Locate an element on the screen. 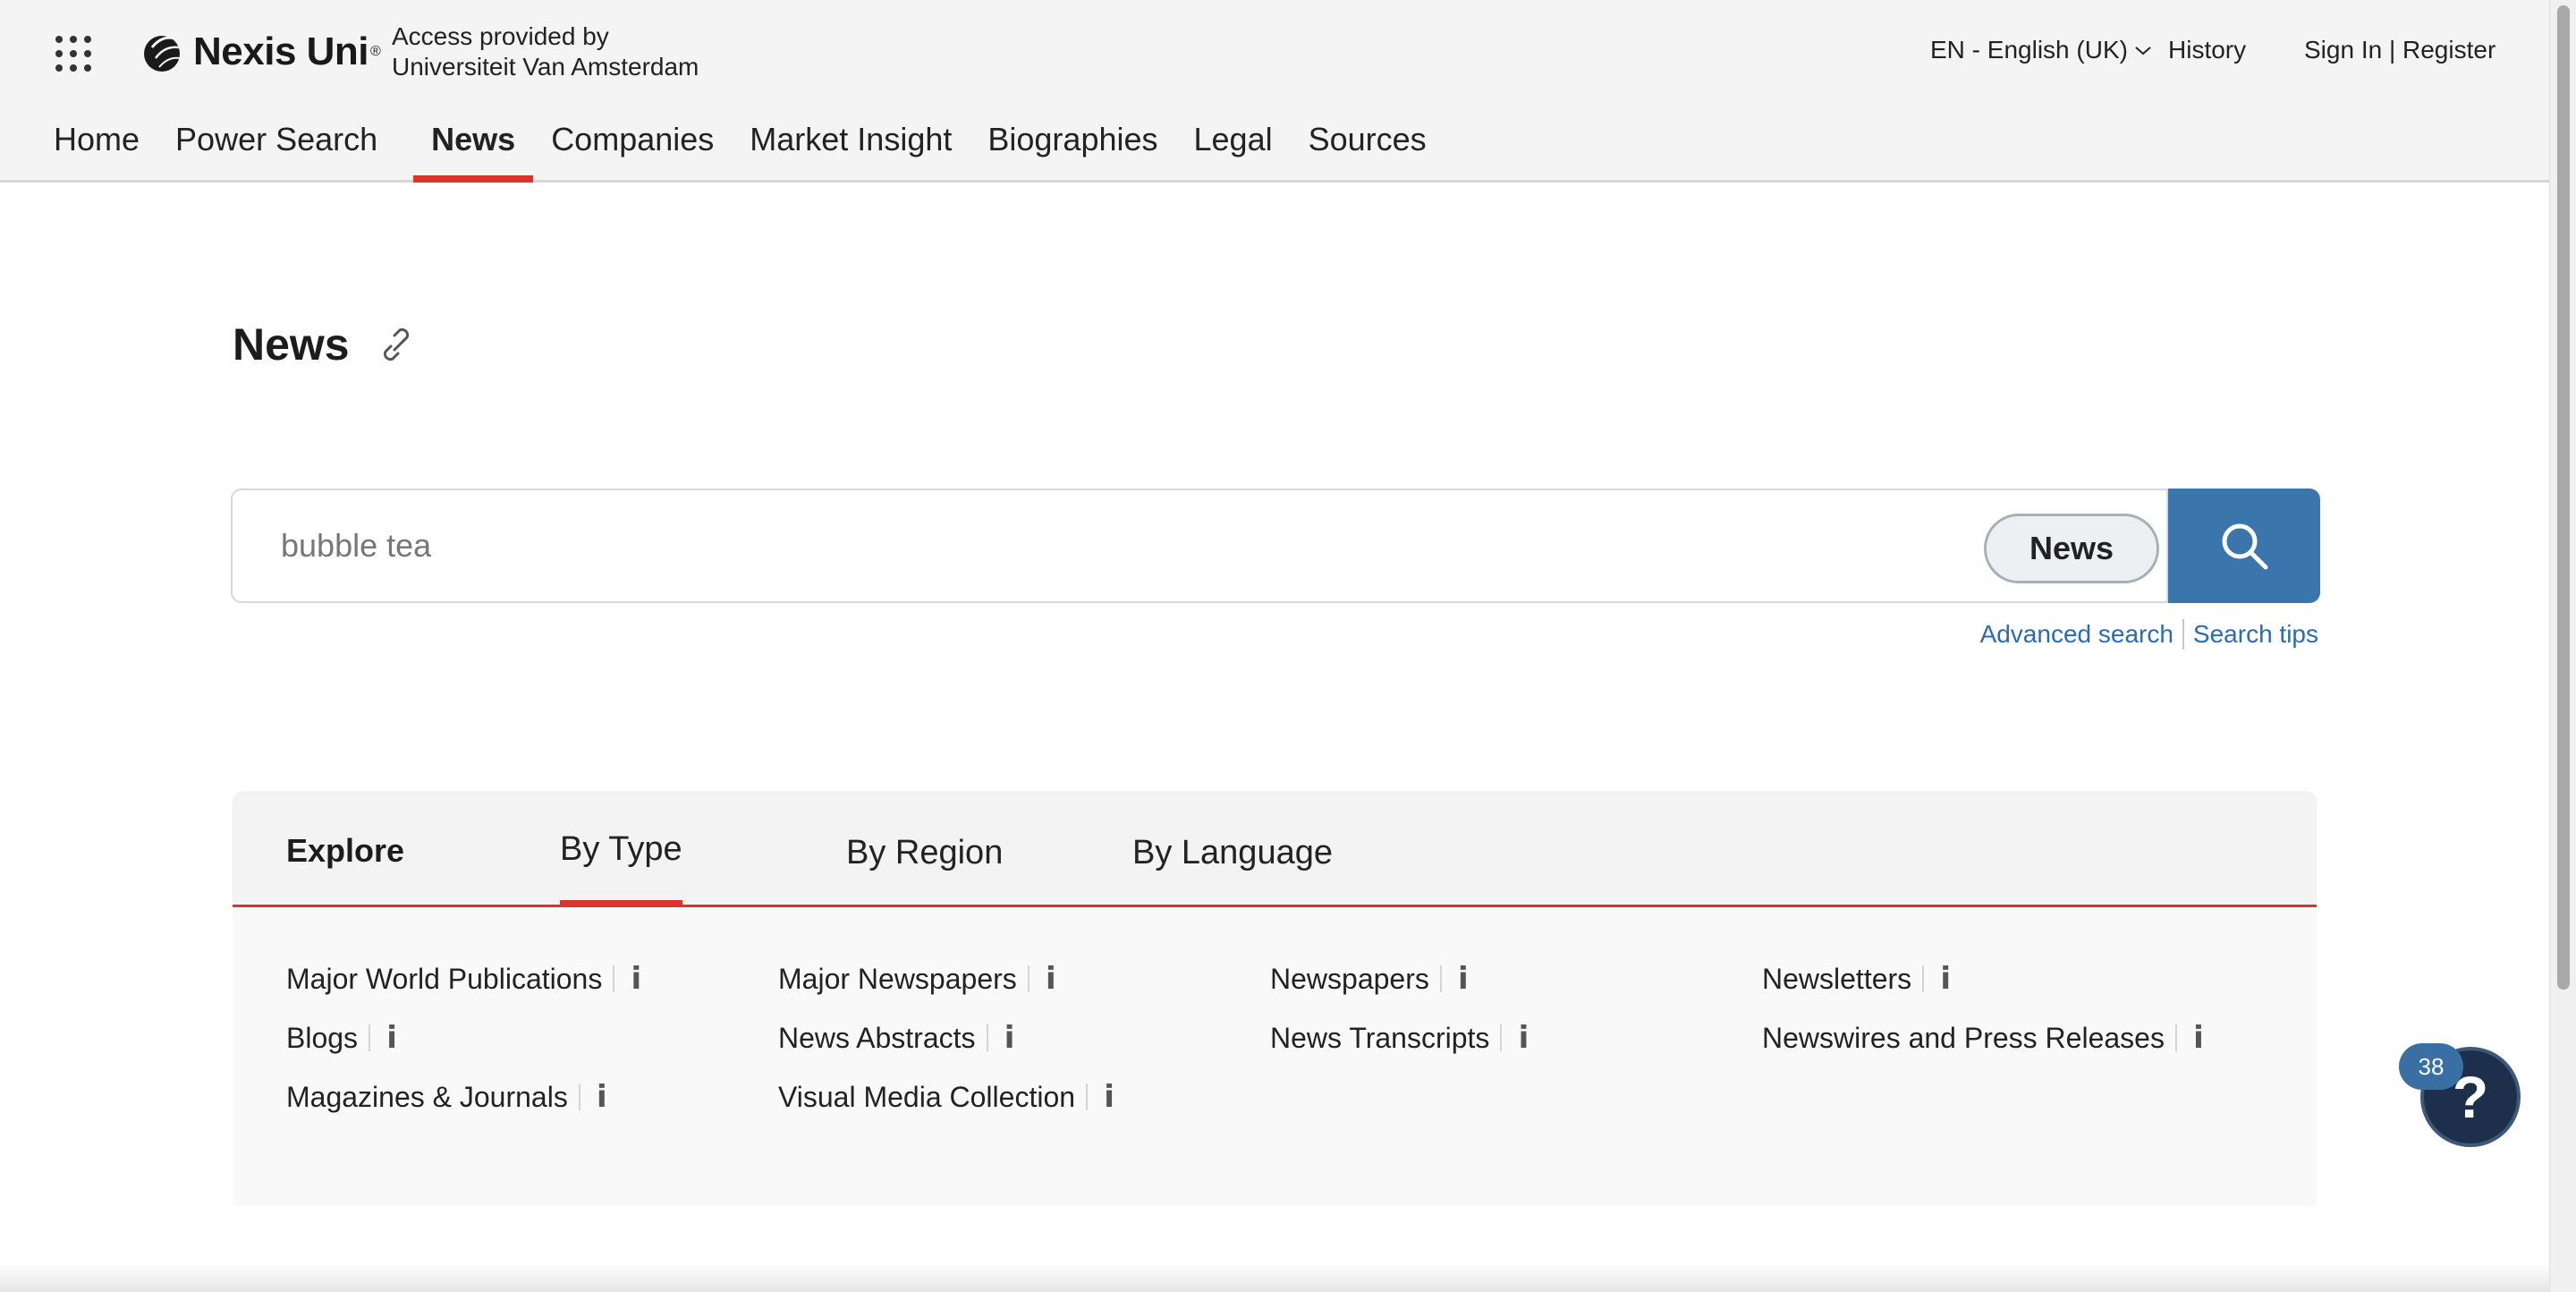 The image size is (2576, 1292). advanced-search-link: Advanced search is located at coordinates (2077, 634).